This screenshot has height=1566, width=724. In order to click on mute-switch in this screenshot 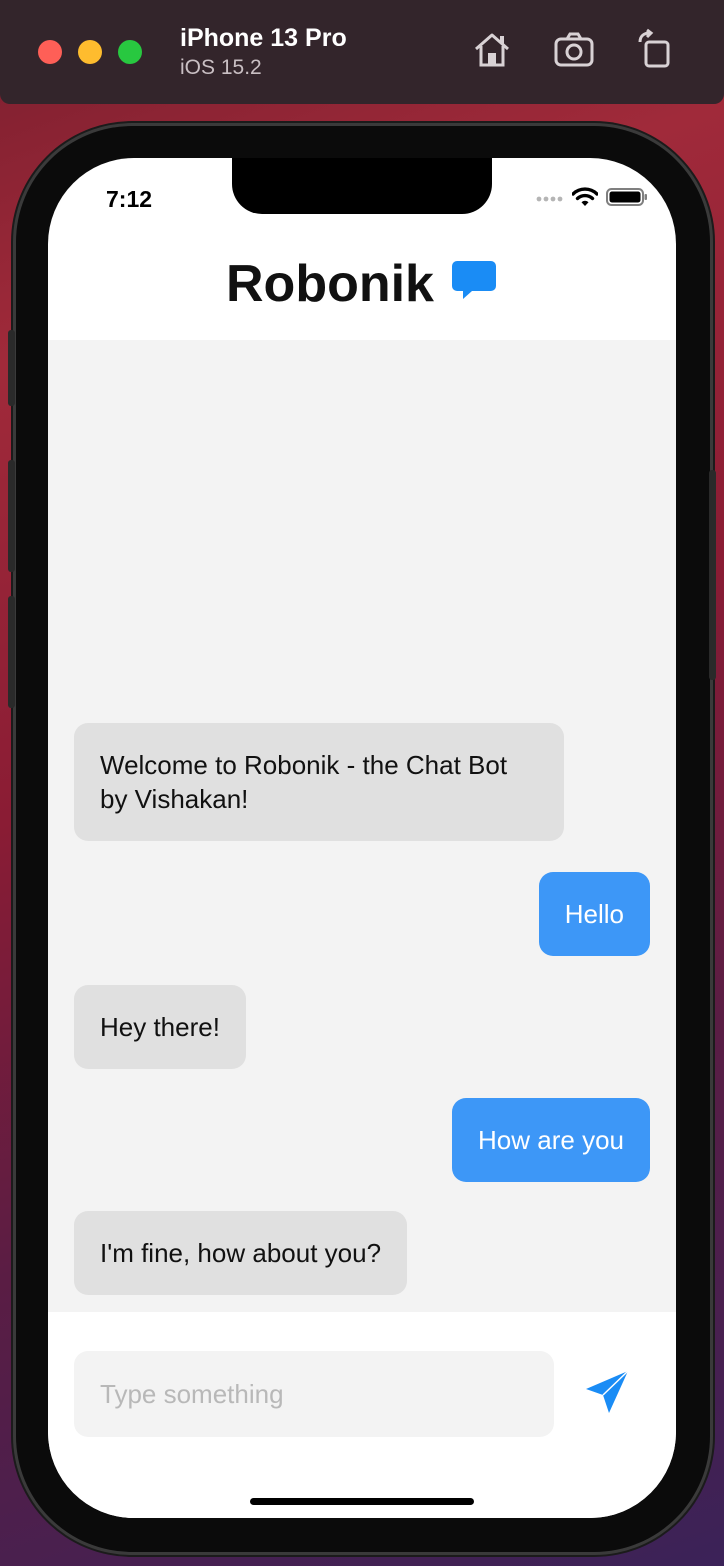, I will do `click(11, 368)`.